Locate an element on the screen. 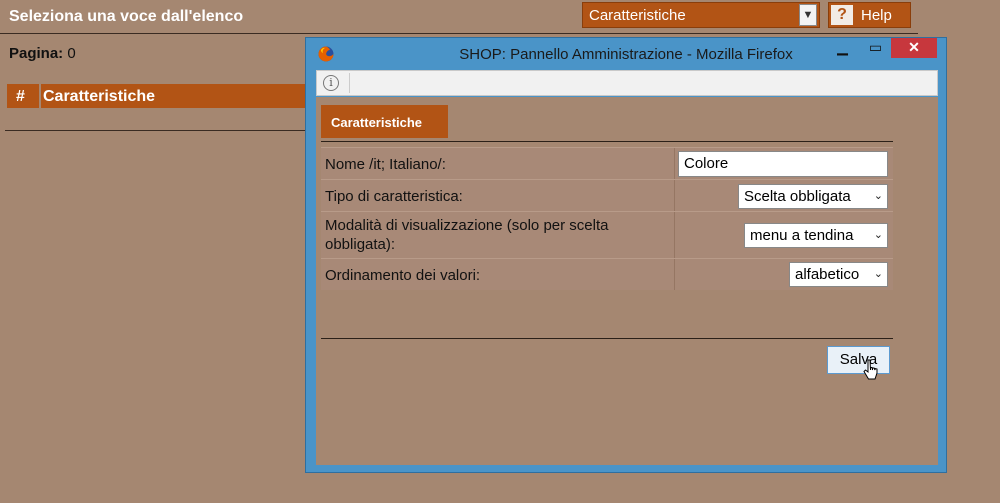  list-header-label: Caratteristiche is located at coordinates (99, 96).